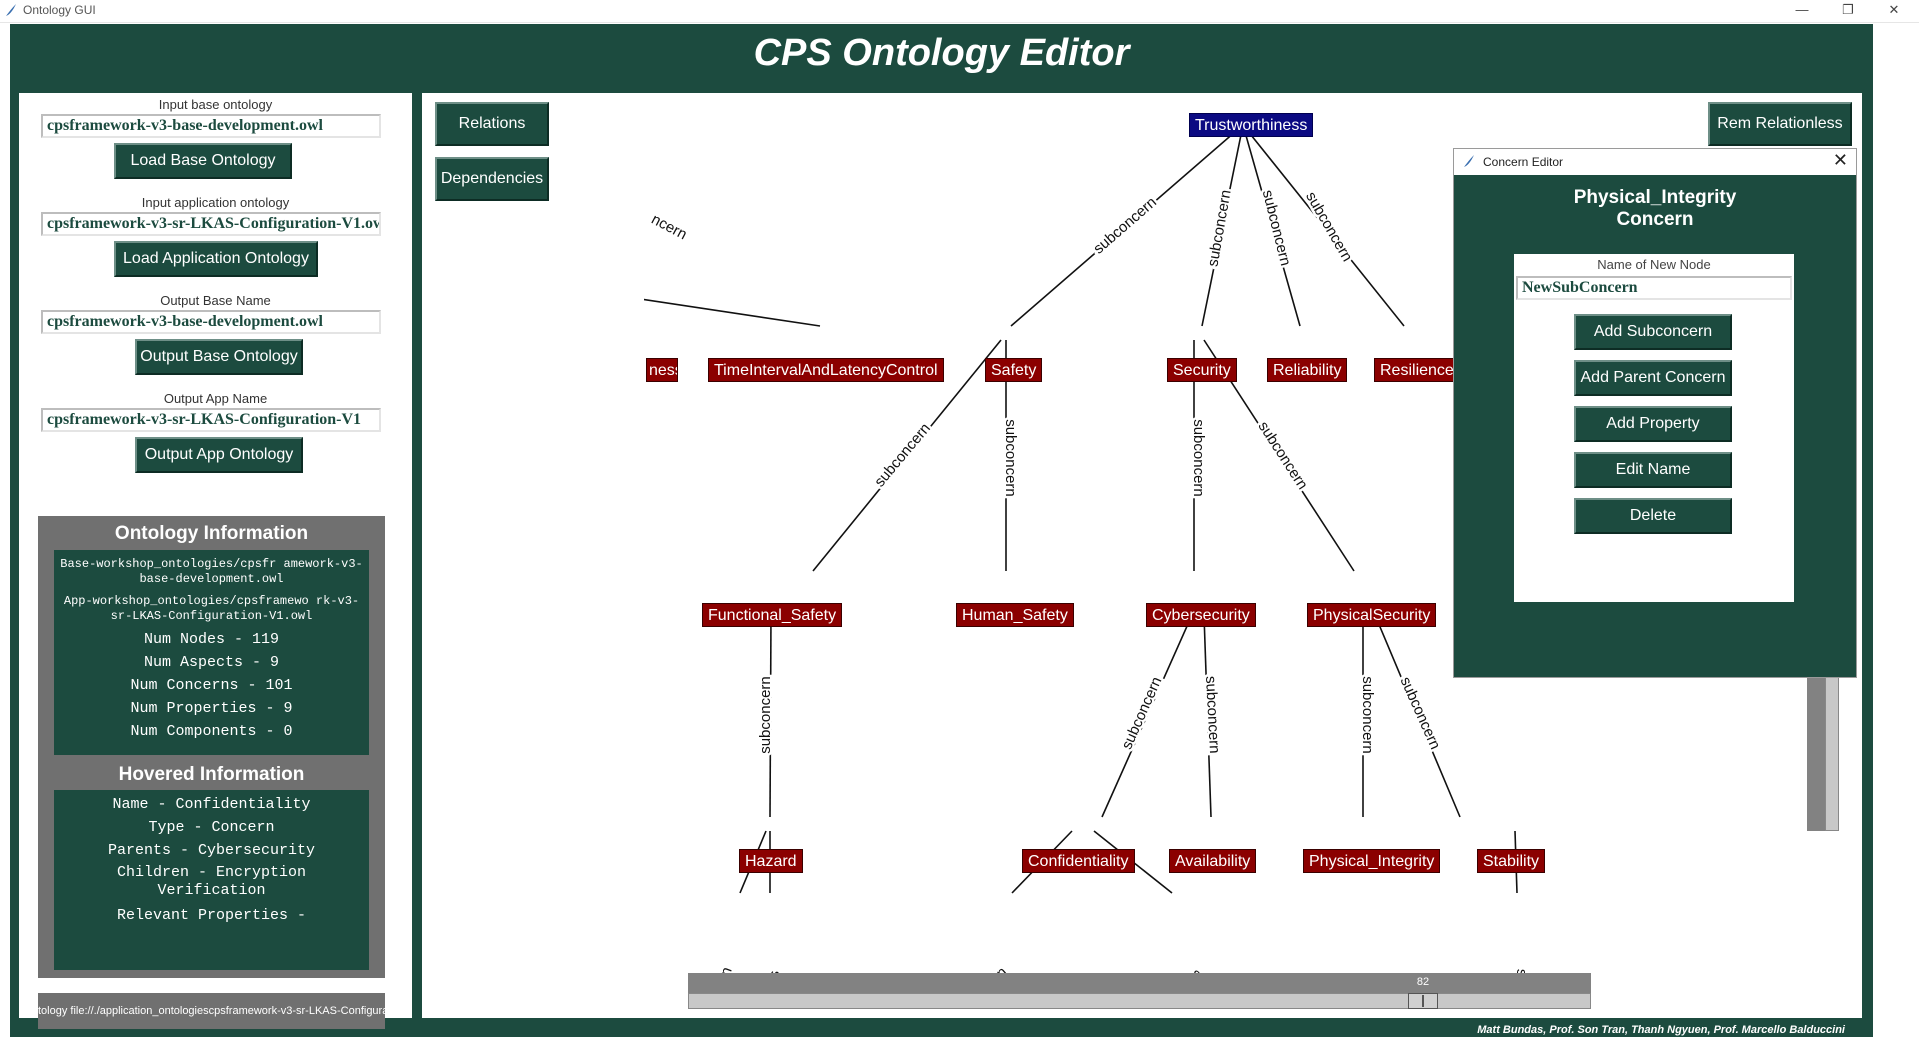  Describe the element at coordinates (1653, 424) in the screenshot. I see `add-property-button: Add Property` at that location.